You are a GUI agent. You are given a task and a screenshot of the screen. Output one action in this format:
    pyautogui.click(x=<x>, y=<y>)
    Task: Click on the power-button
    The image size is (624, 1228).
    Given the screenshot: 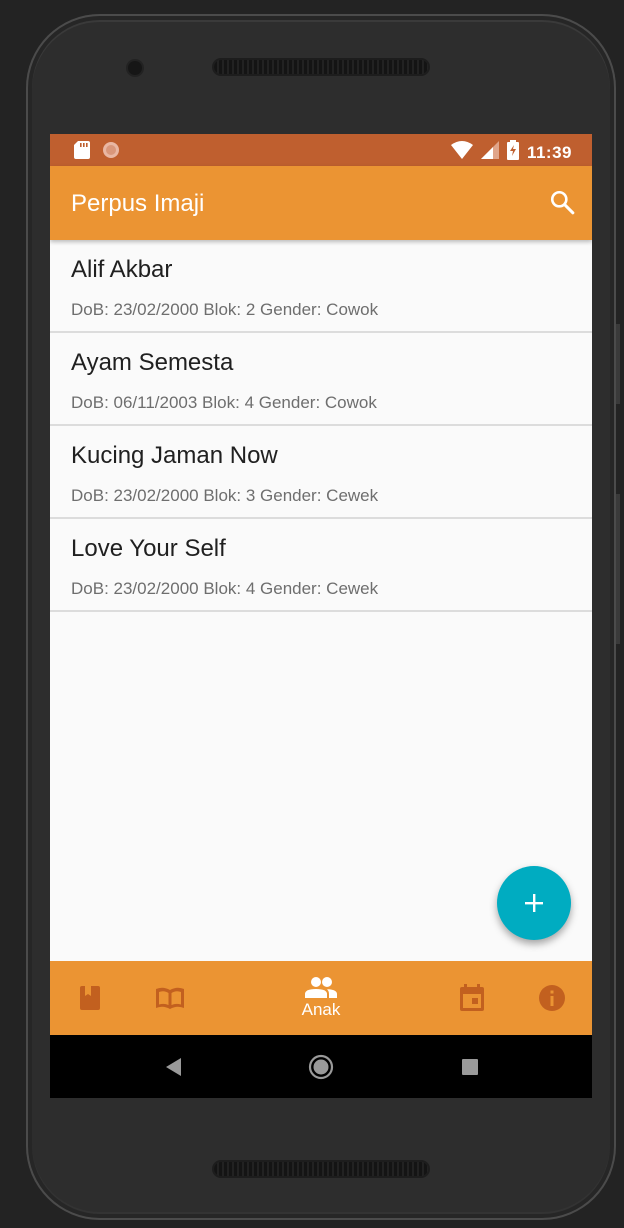 What is the action you would take?
    pyautogui.click(x=618, y=364)
    